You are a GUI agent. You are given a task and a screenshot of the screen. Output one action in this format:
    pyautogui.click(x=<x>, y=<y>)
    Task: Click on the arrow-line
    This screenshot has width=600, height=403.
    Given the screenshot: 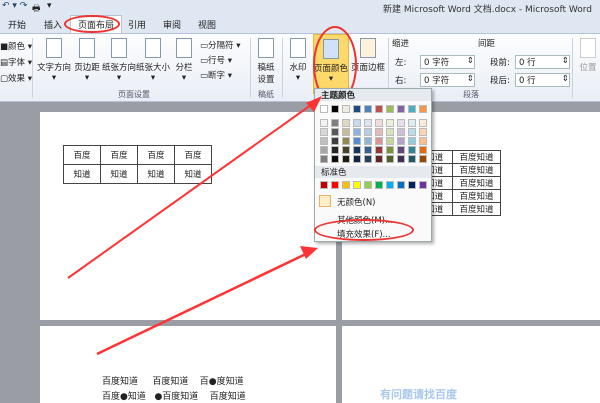 What is the action you would take?
    pyautogui.click(x=203, y=303)
    